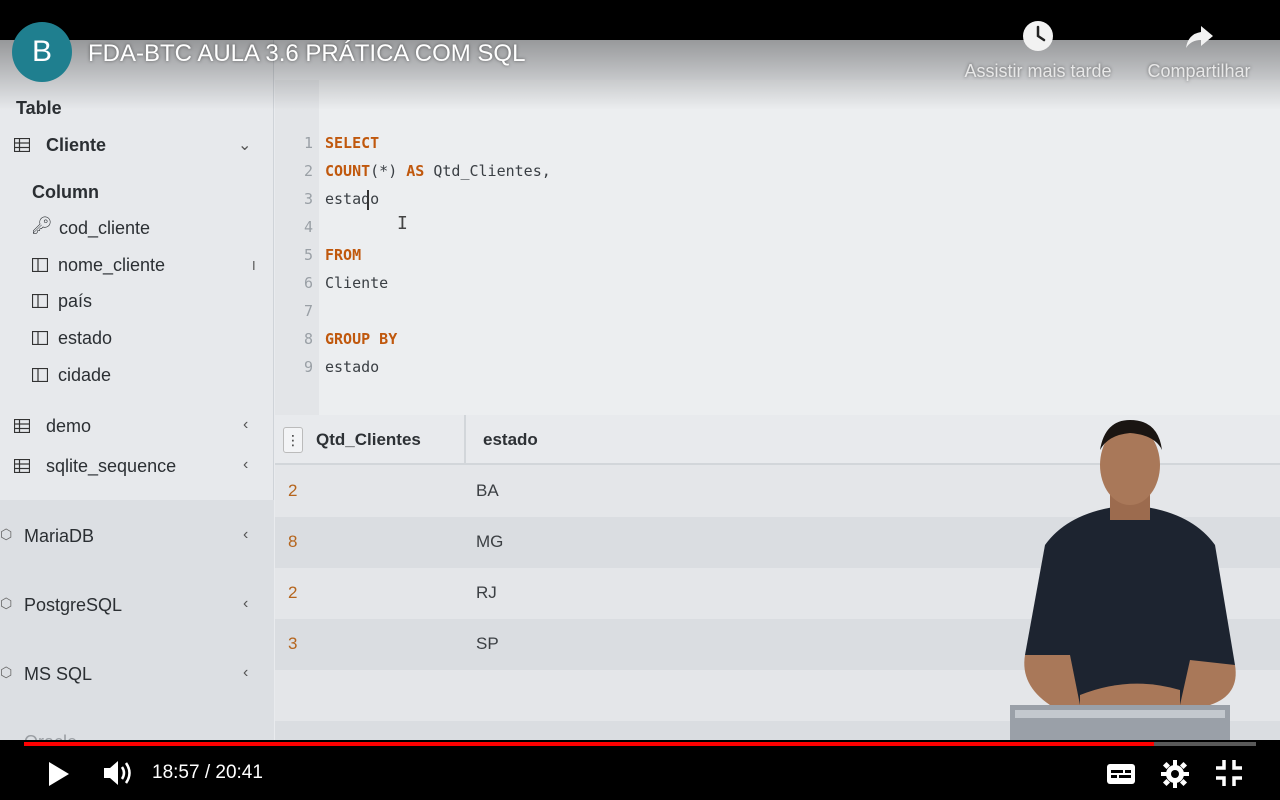  Describe the element at coordinates (293, 440) in the screenshot. I see `column-menu-icon: ⋮` at that location.